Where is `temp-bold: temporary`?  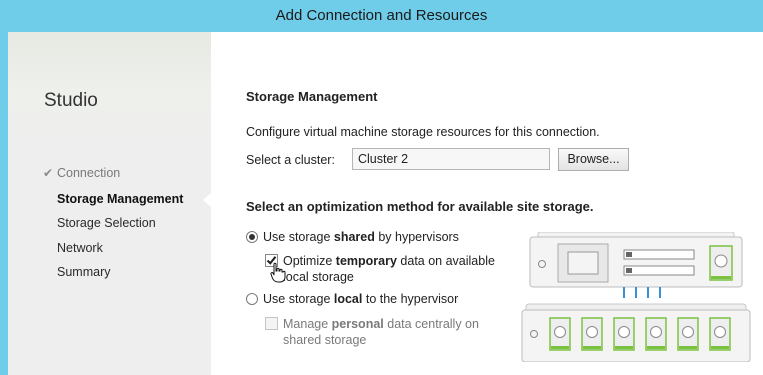
temp-bold: temporary is located at coordinates (366, 261).